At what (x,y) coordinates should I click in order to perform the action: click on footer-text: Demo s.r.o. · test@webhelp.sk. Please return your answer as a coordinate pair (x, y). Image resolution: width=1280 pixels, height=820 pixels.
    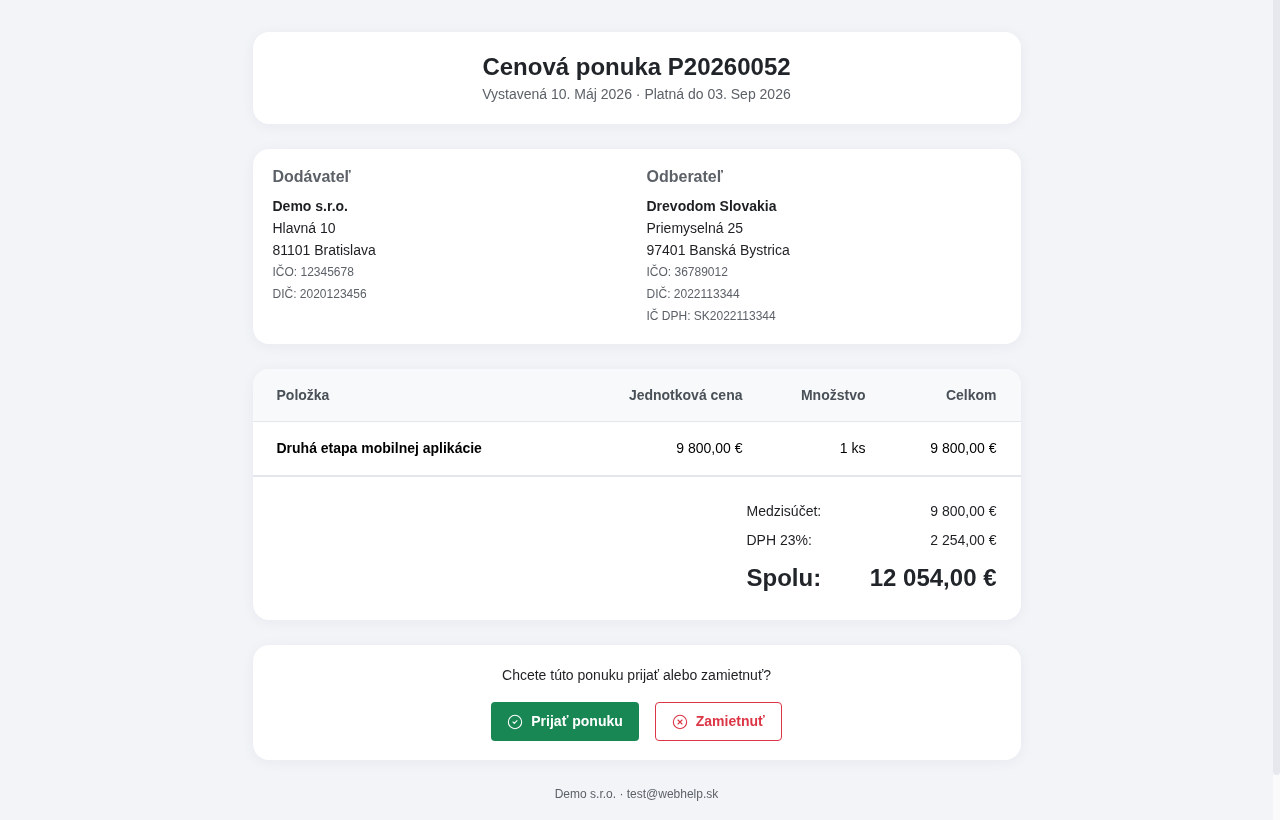
    Looking at the image, I should click on (636, 794).